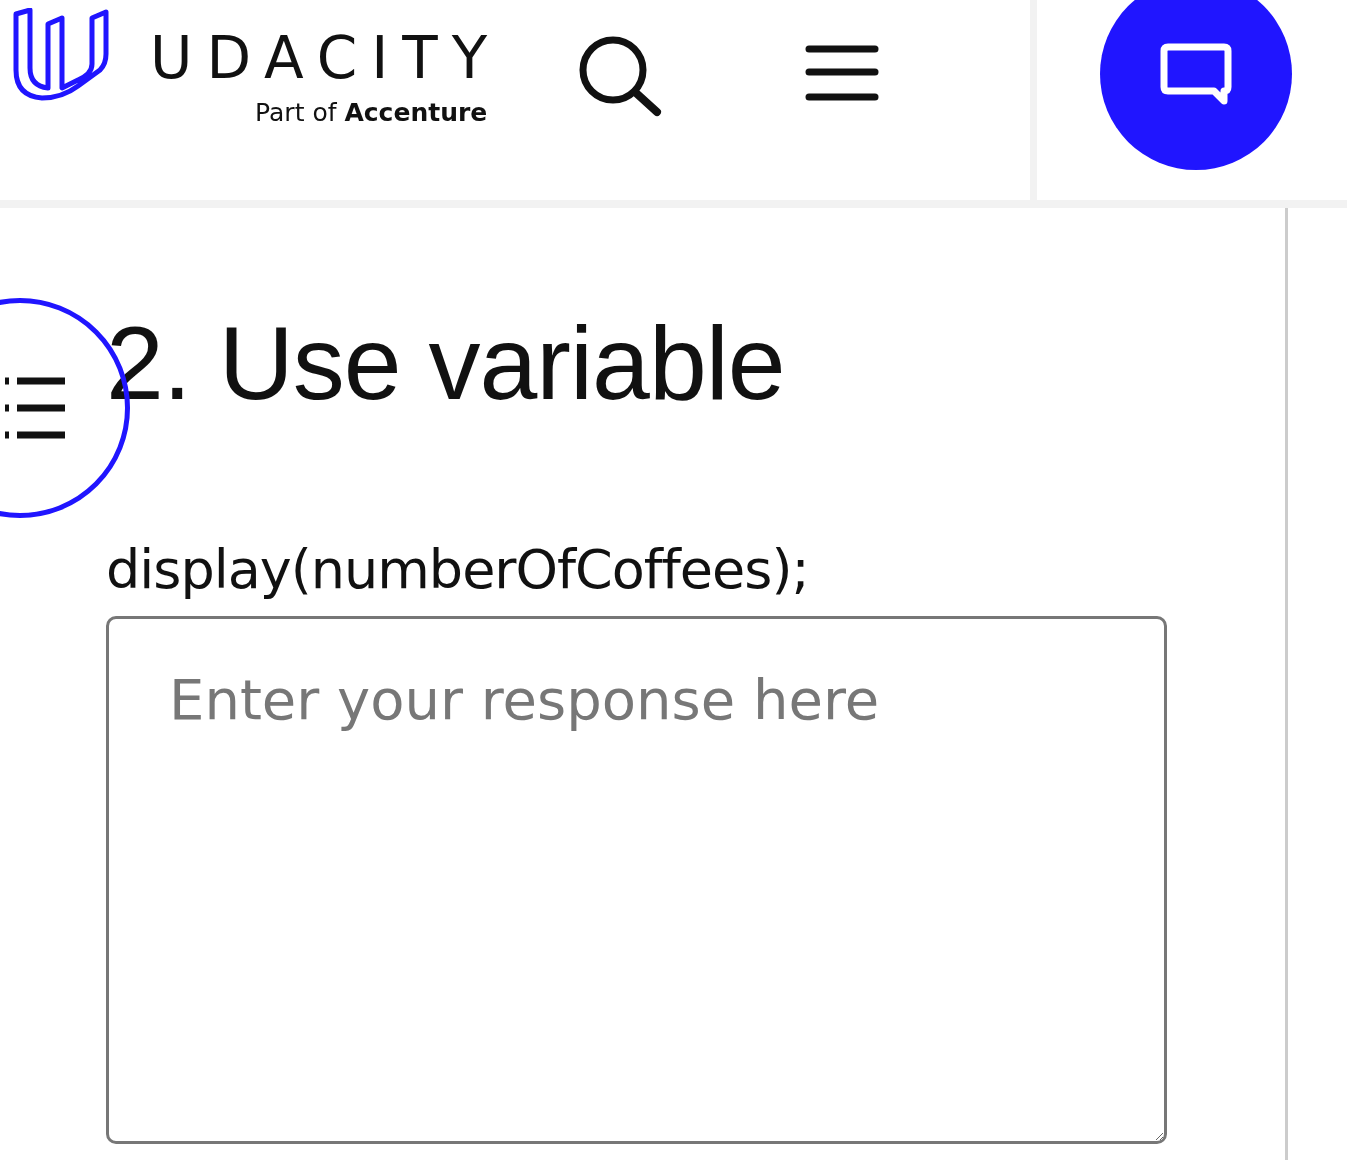  Describe the element at coordinates (458, 570) in the screenshot. I see `code-prompt: display(numberOfCoffees);` at that location.